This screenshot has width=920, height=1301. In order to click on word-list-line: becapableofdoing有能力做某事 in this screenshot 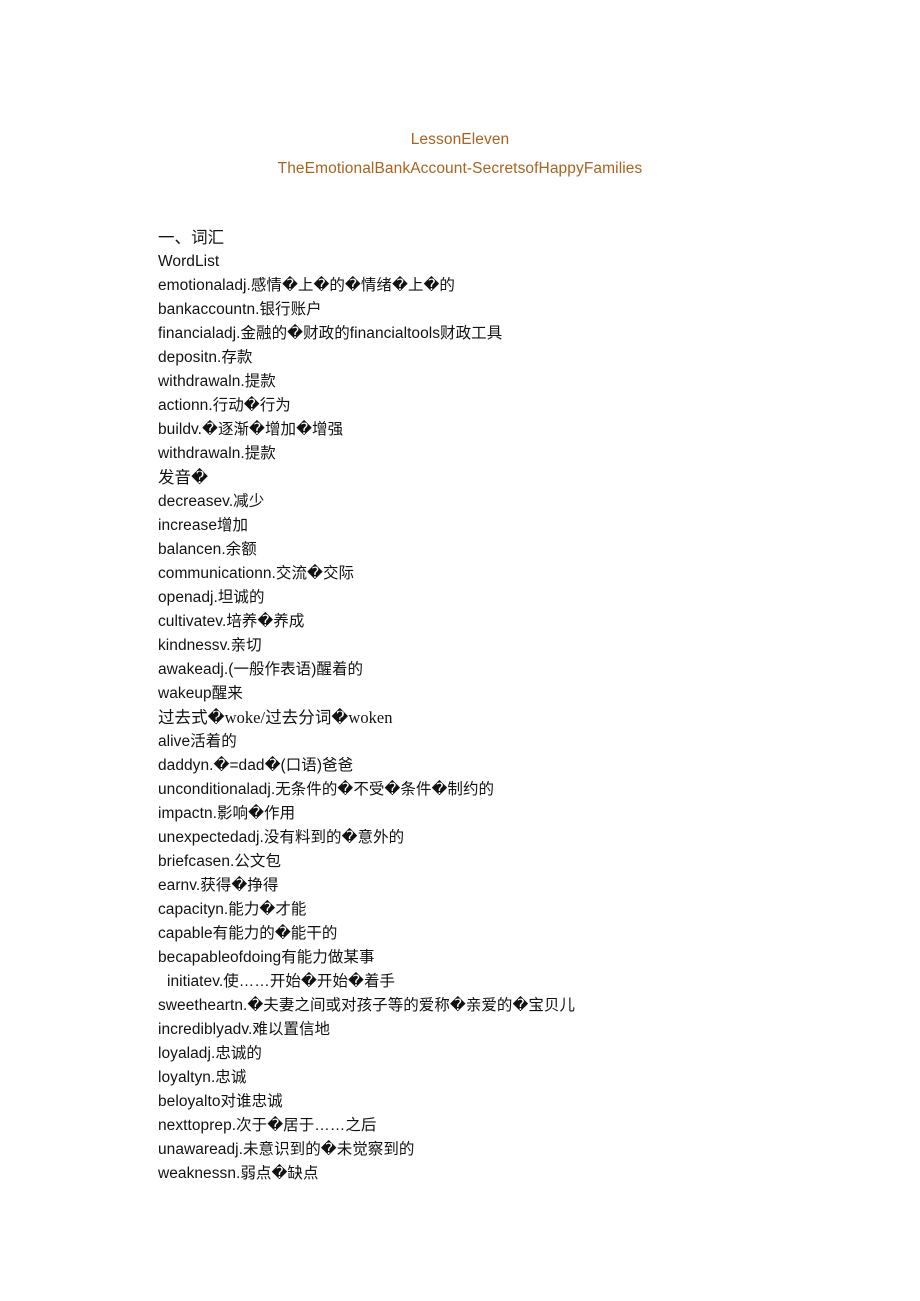, I will do `click(266, 957)`.